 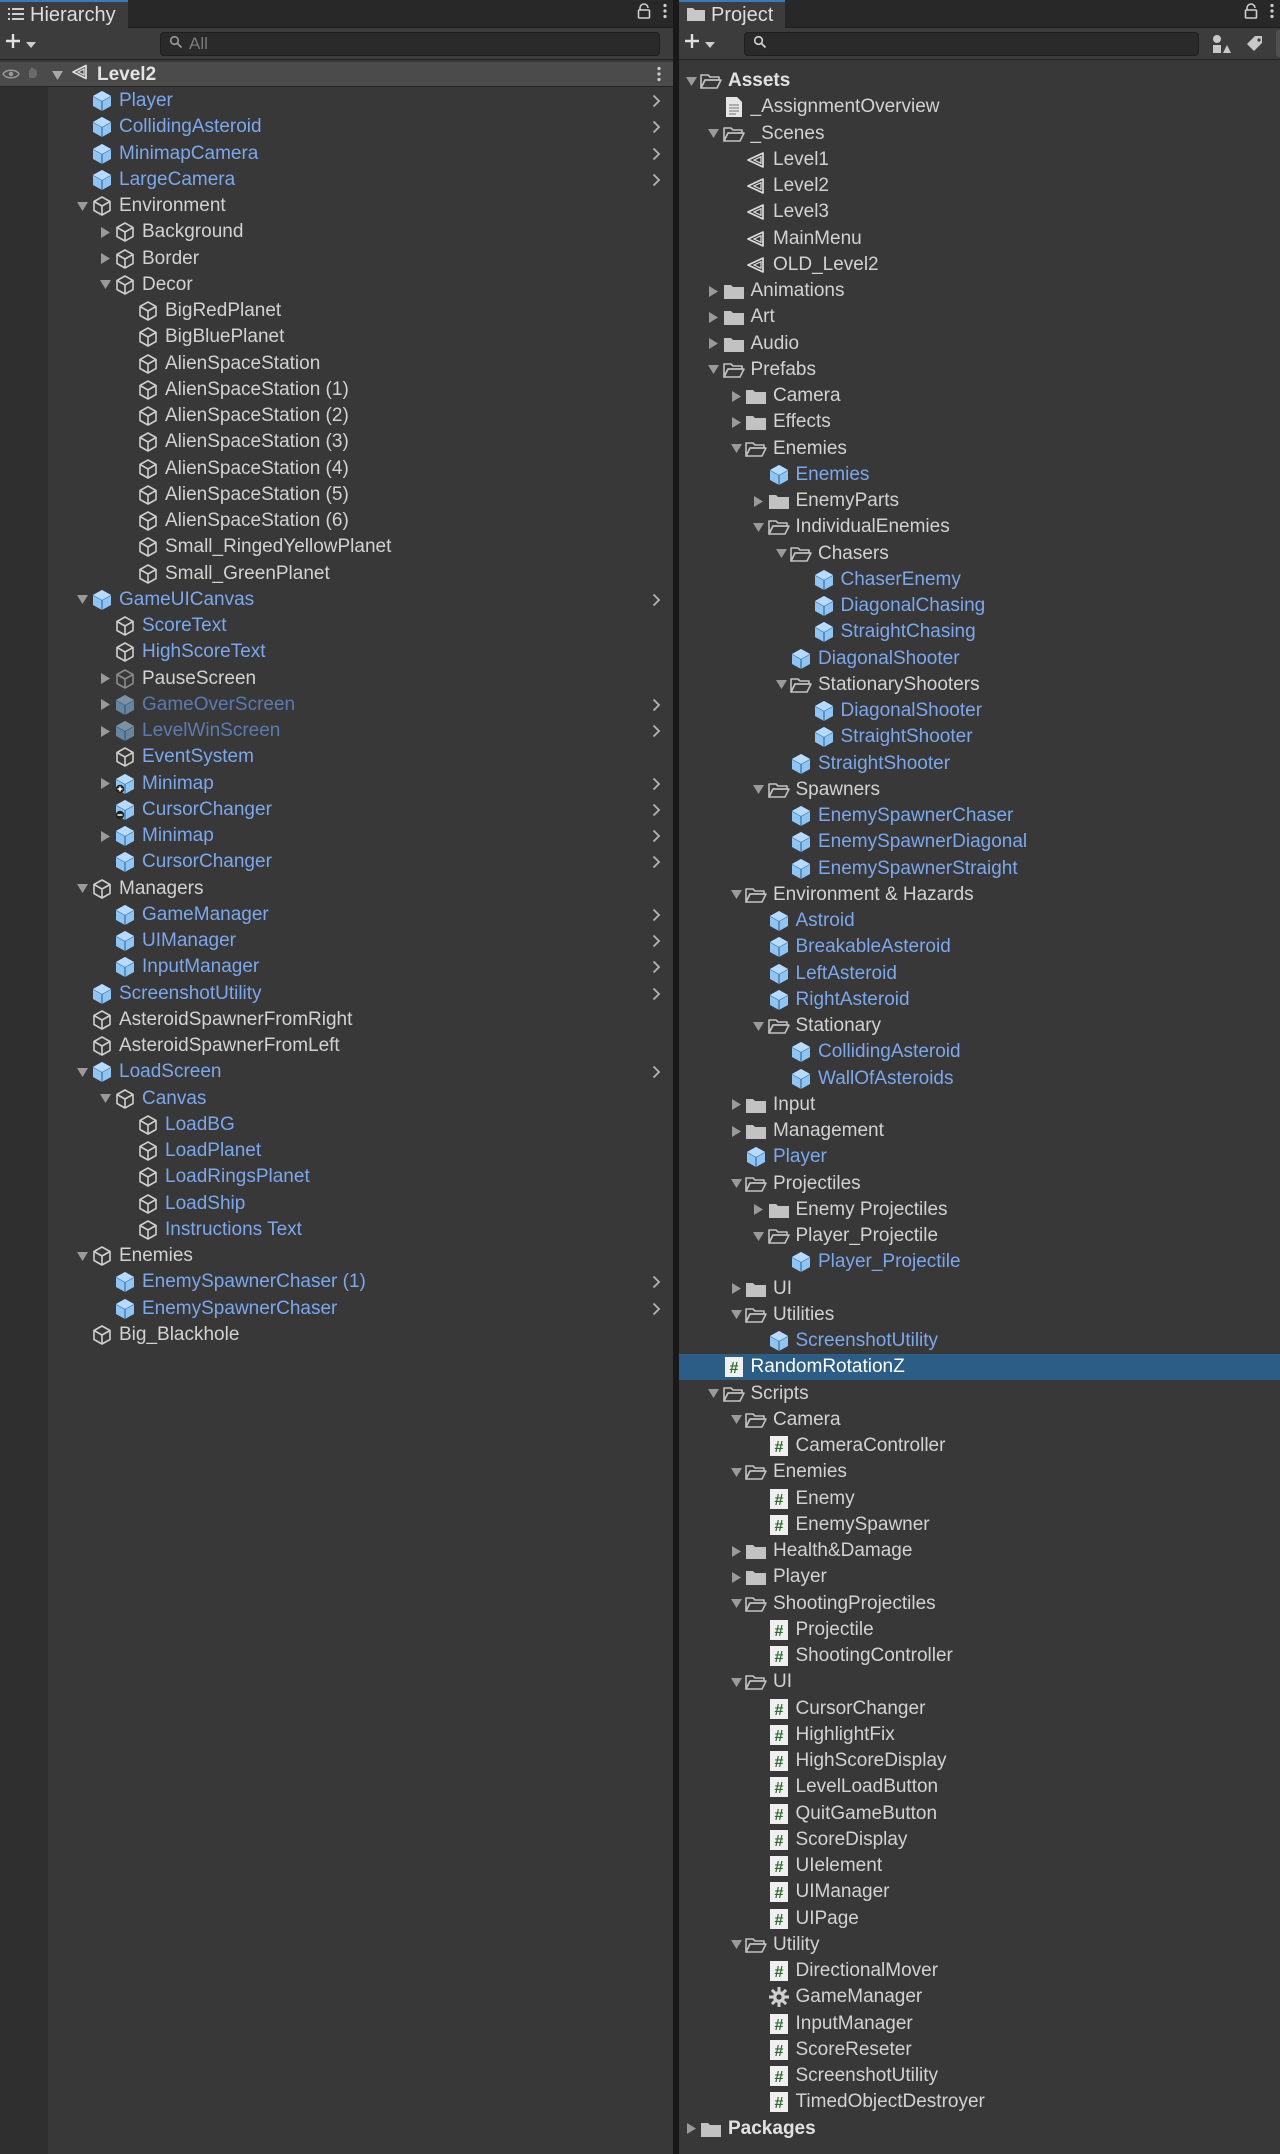 I want to click on project-item: StationaryShooters, so click(x=979, y=685).